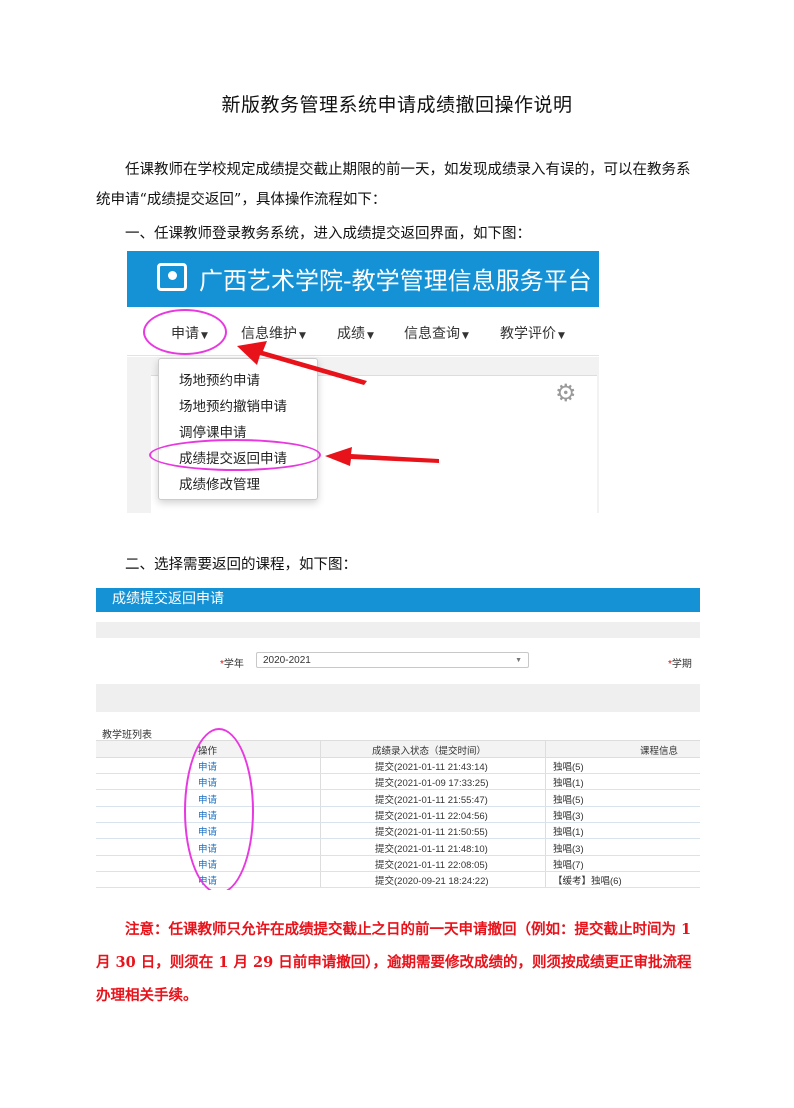  Describe the element at coordinates (241, 565) in the screenshot. I see `step-2-text: 二、选择需要返回的课程，如下图：` at that location.